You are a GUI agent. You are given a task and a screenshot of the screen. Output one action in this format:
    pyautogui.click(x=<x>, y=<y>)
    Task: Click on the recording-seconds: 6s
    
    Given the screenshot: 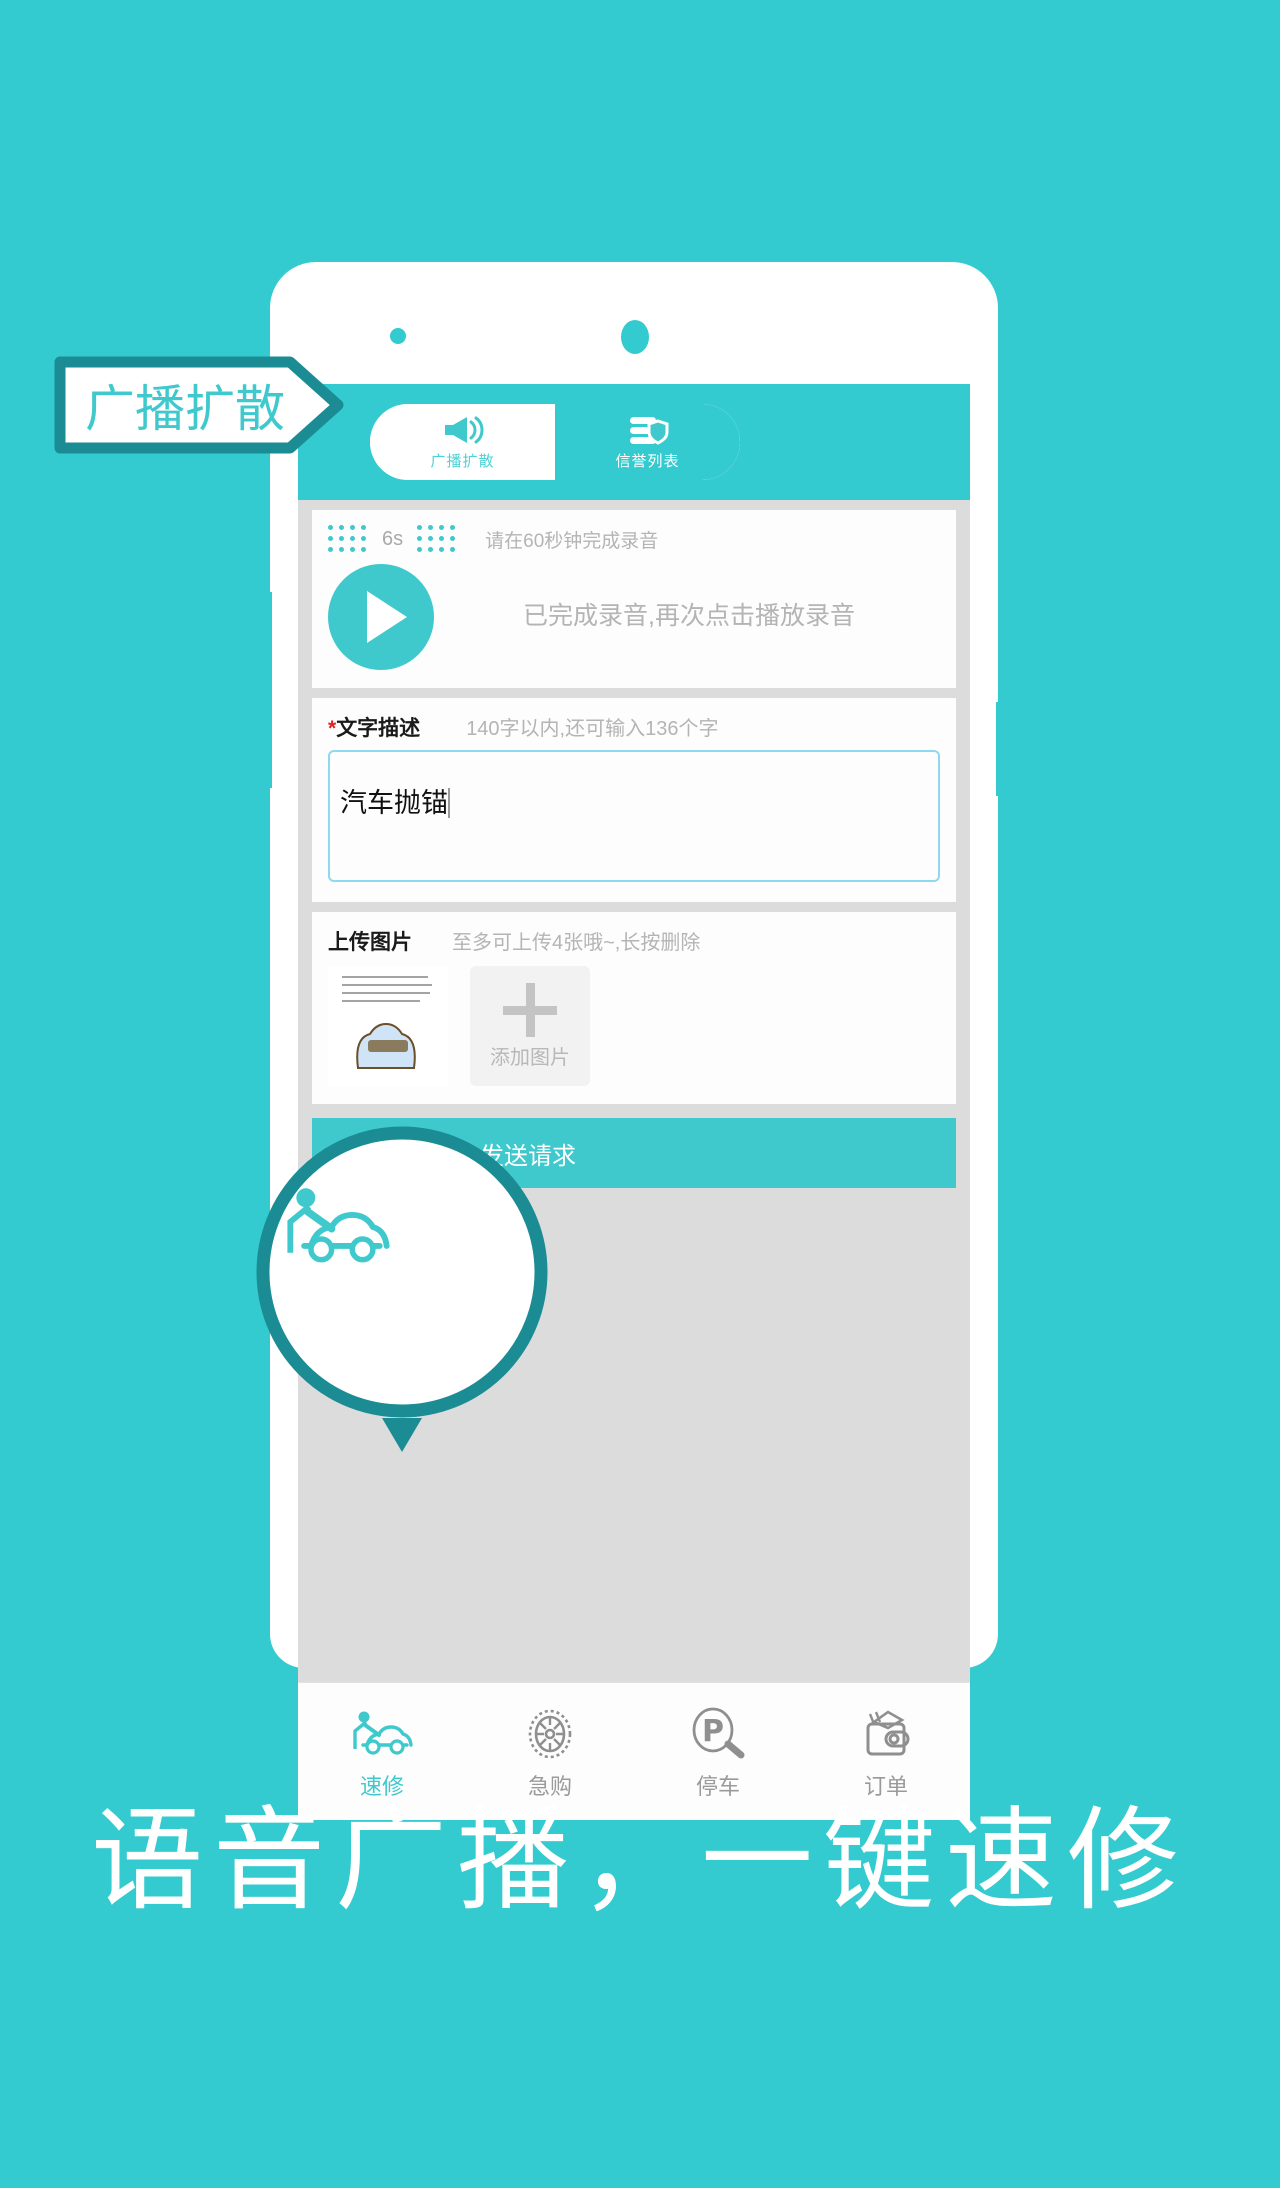 What is the action you would take?
    pyautogui.click(x=393, y=538)
    